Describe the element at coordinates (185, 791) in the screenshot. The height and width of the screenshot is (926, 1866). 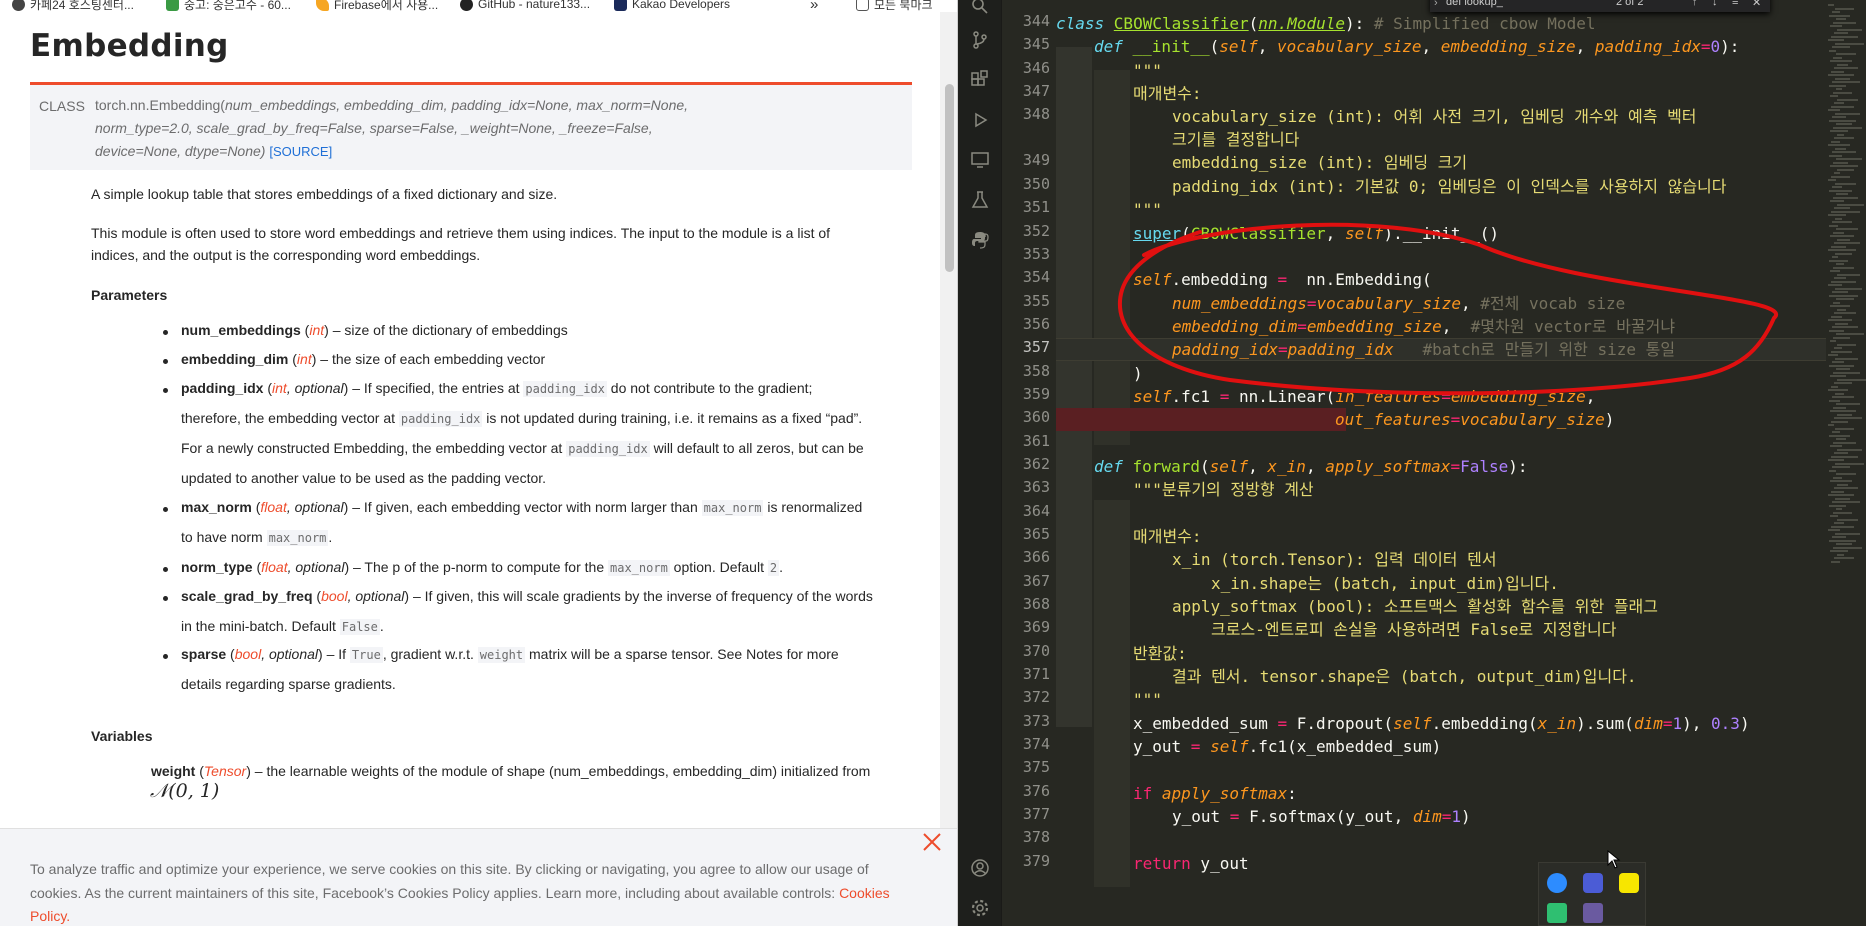
I see `normal-distribution-math: 𝒩(0, 1)` at that location.